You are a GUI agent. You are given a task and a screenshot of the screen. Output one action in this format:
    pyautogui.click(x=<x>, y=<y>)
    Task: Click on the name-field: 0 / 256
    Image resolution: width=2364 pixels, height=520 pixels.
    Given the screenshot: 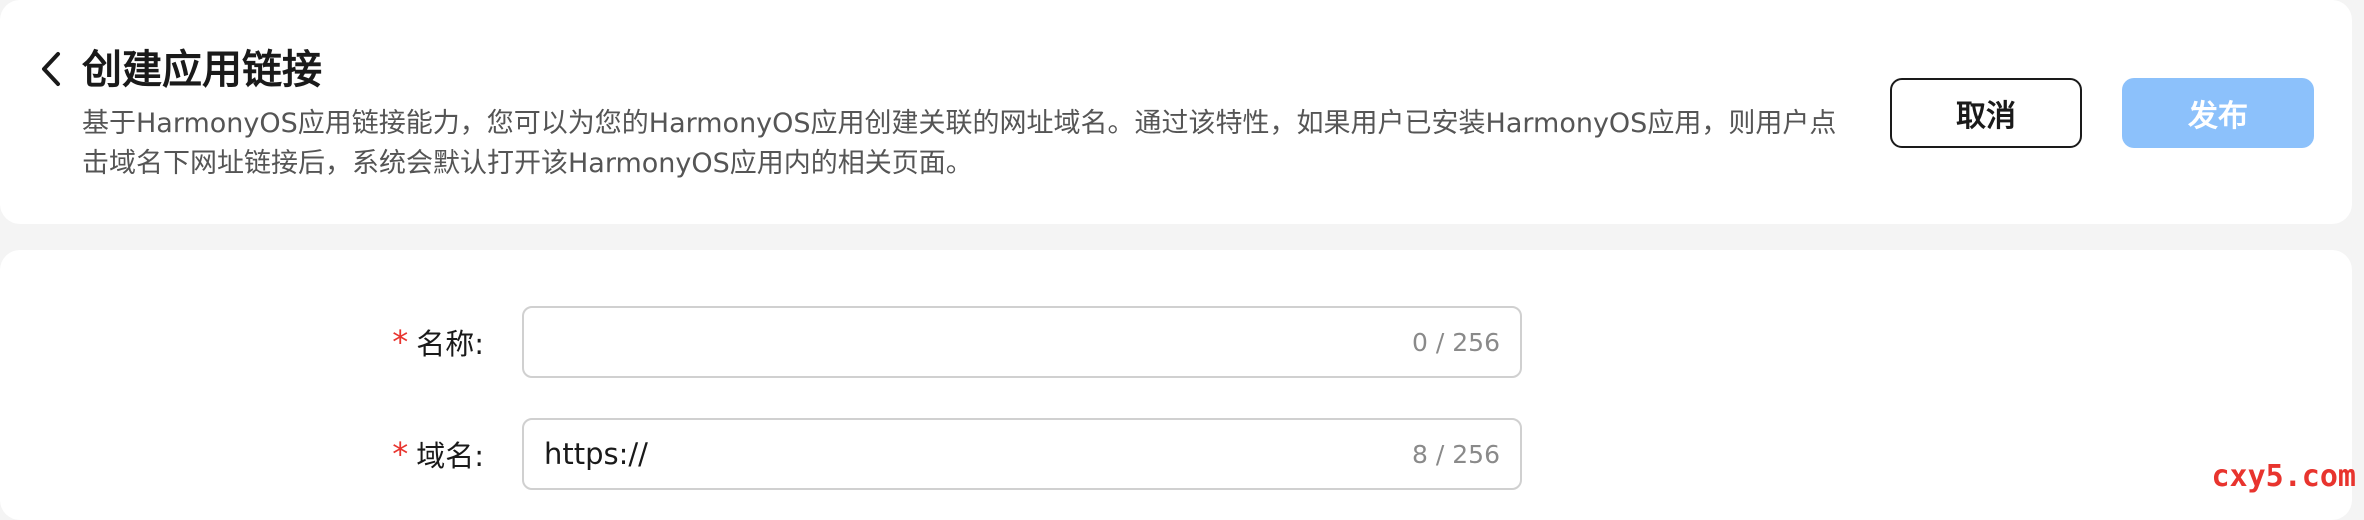 What is the action you would take?
    pyautogui.click(x=1022, y=342)
    